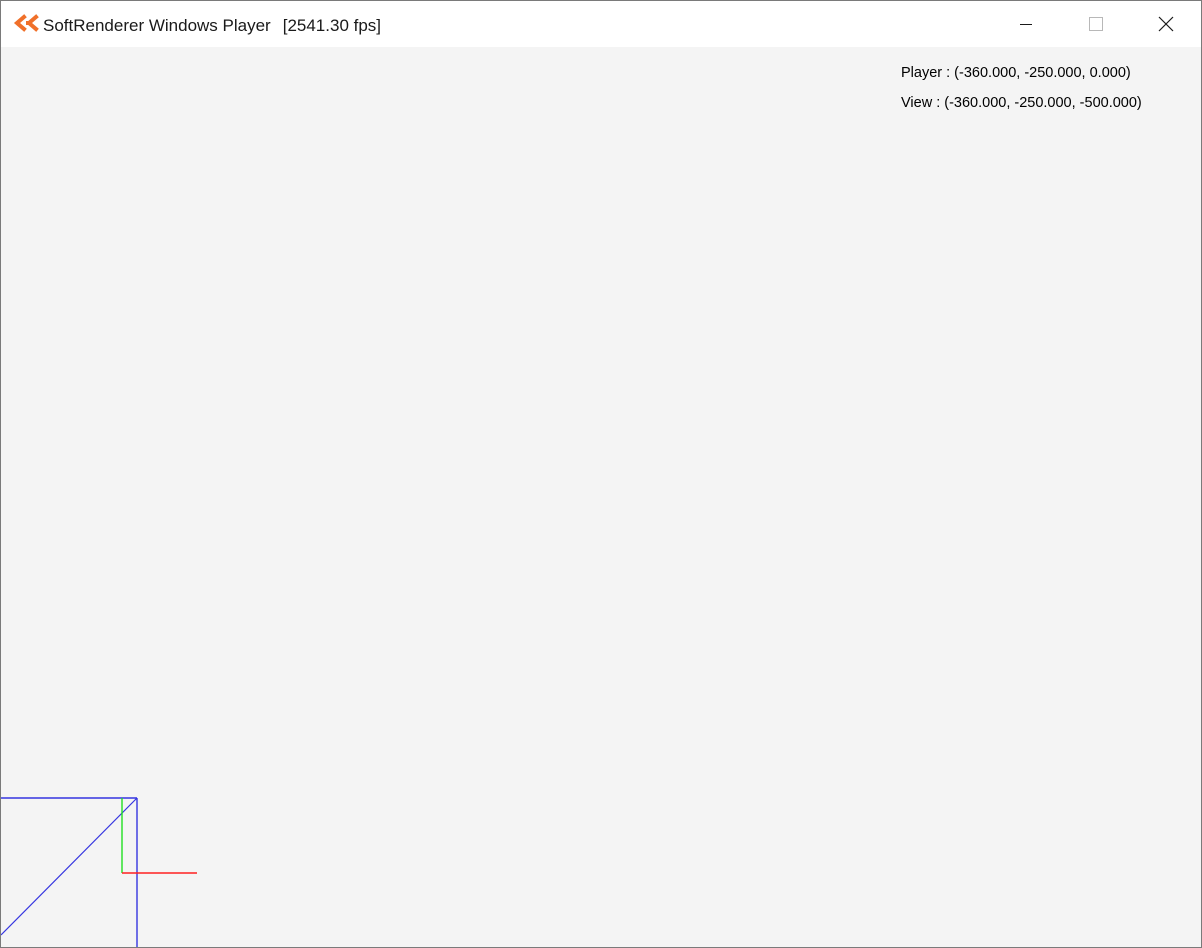 This screenshot has height=948, width=1202. Describe the element at coordinates (26, 23) in the screenshot. I see `ck-logo-icon` at that location.